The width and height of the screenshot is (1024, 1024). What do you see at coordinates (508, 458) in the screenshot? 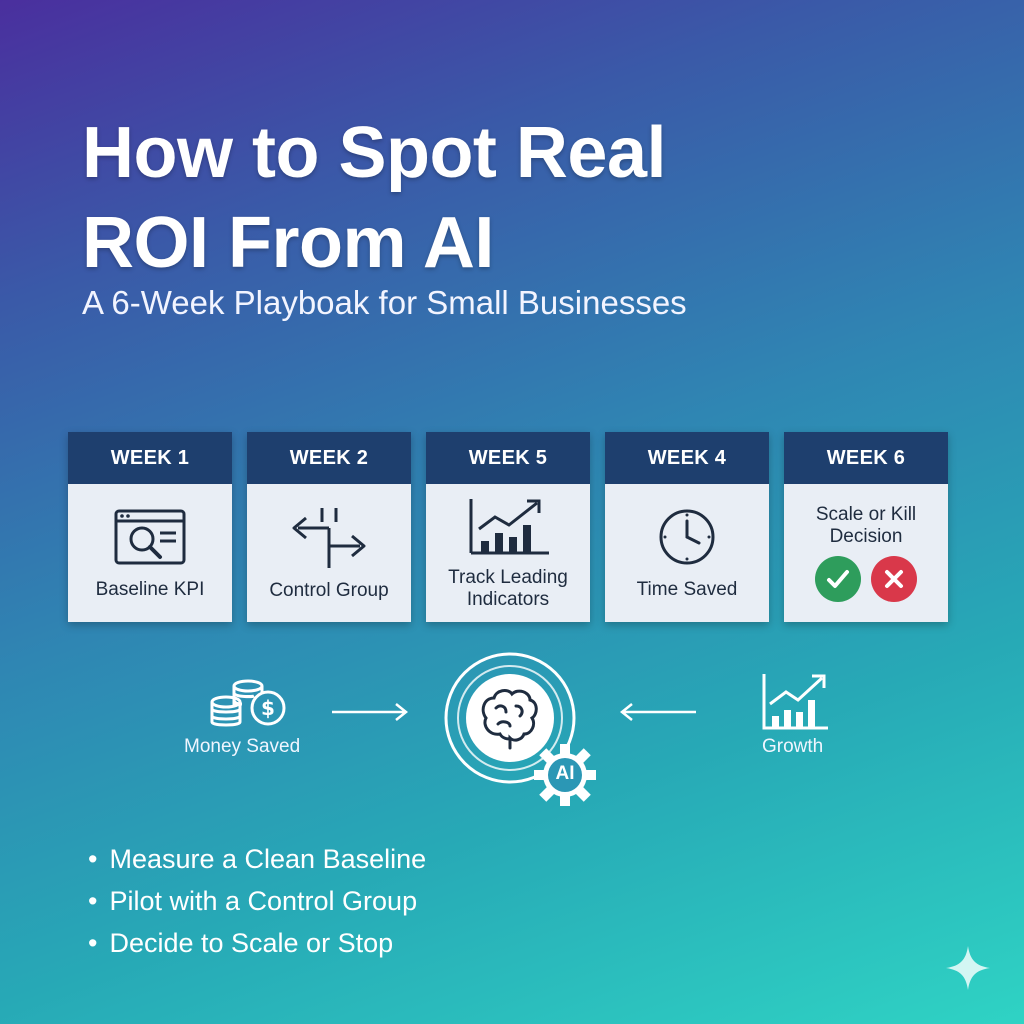
I see `week-header: WEEK 5` at bounding box center [508, 458].